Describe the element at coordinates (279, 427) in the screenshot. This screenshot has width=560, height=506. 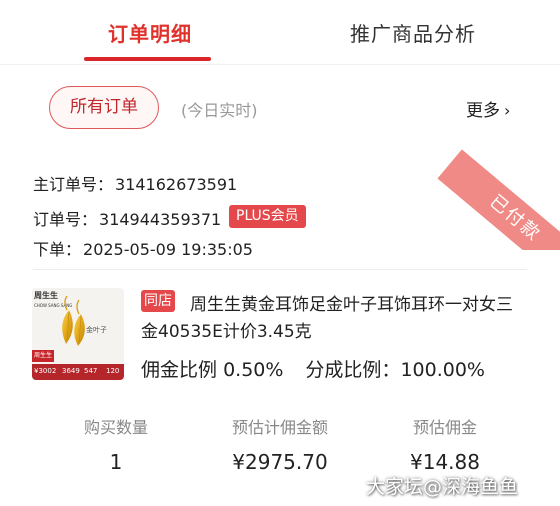
I see `estimated-base-label: 预估计佣金额` at that location.